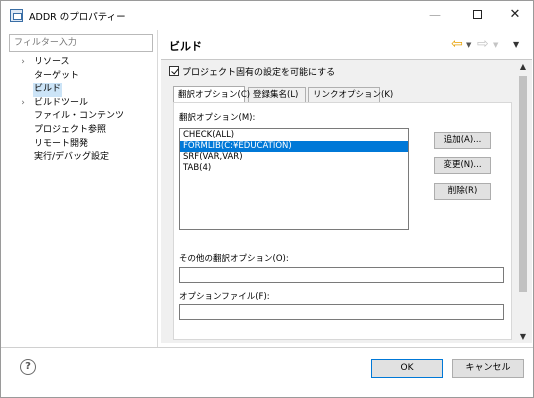  Describe the element at coordinates (483, 44) in the screenshot. I see `forward-arrow-icon: ⇨` at that location.